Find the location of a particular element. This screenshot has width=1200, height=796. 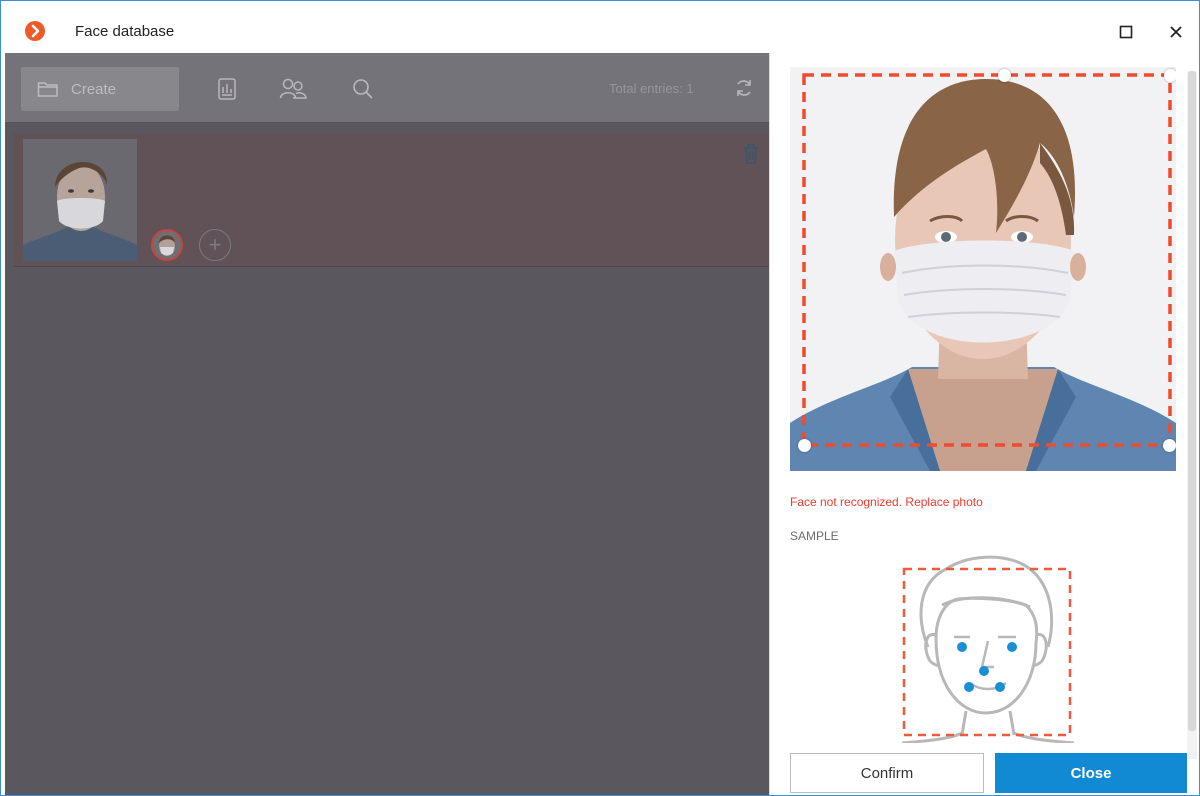

error-message: Face not recognized. Replace photo is located at coordinates (886, 502).